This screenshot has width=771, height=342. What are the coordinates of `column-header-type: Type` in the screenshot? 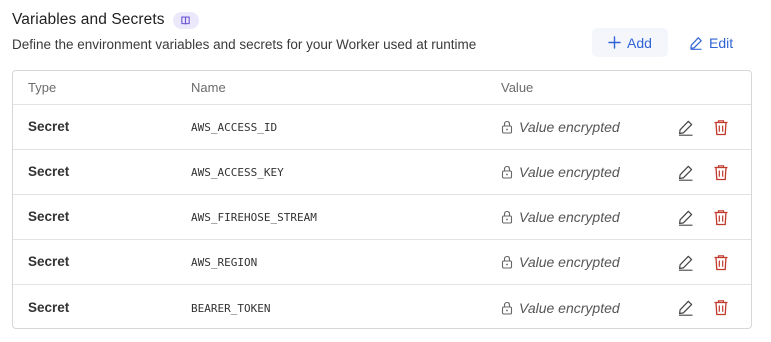 It's located at (42, 87).